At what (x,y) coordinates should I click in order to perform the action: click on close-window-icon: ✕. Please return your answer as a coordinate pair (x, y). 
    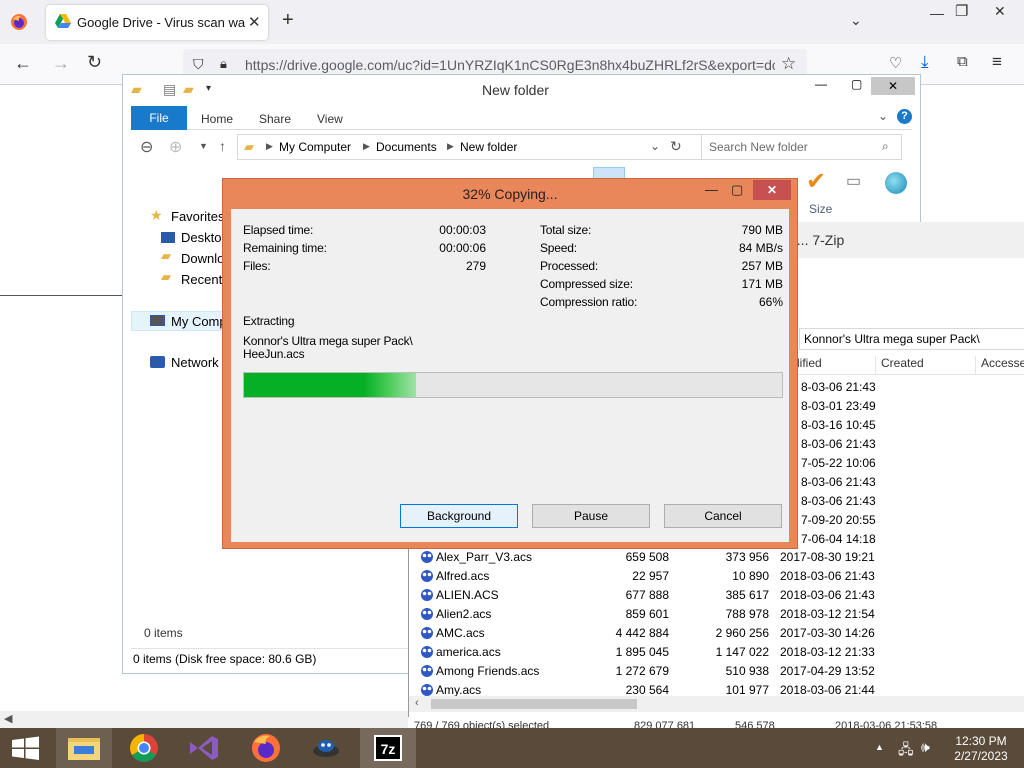
    Looking at the image, I should click on (1000, 11).